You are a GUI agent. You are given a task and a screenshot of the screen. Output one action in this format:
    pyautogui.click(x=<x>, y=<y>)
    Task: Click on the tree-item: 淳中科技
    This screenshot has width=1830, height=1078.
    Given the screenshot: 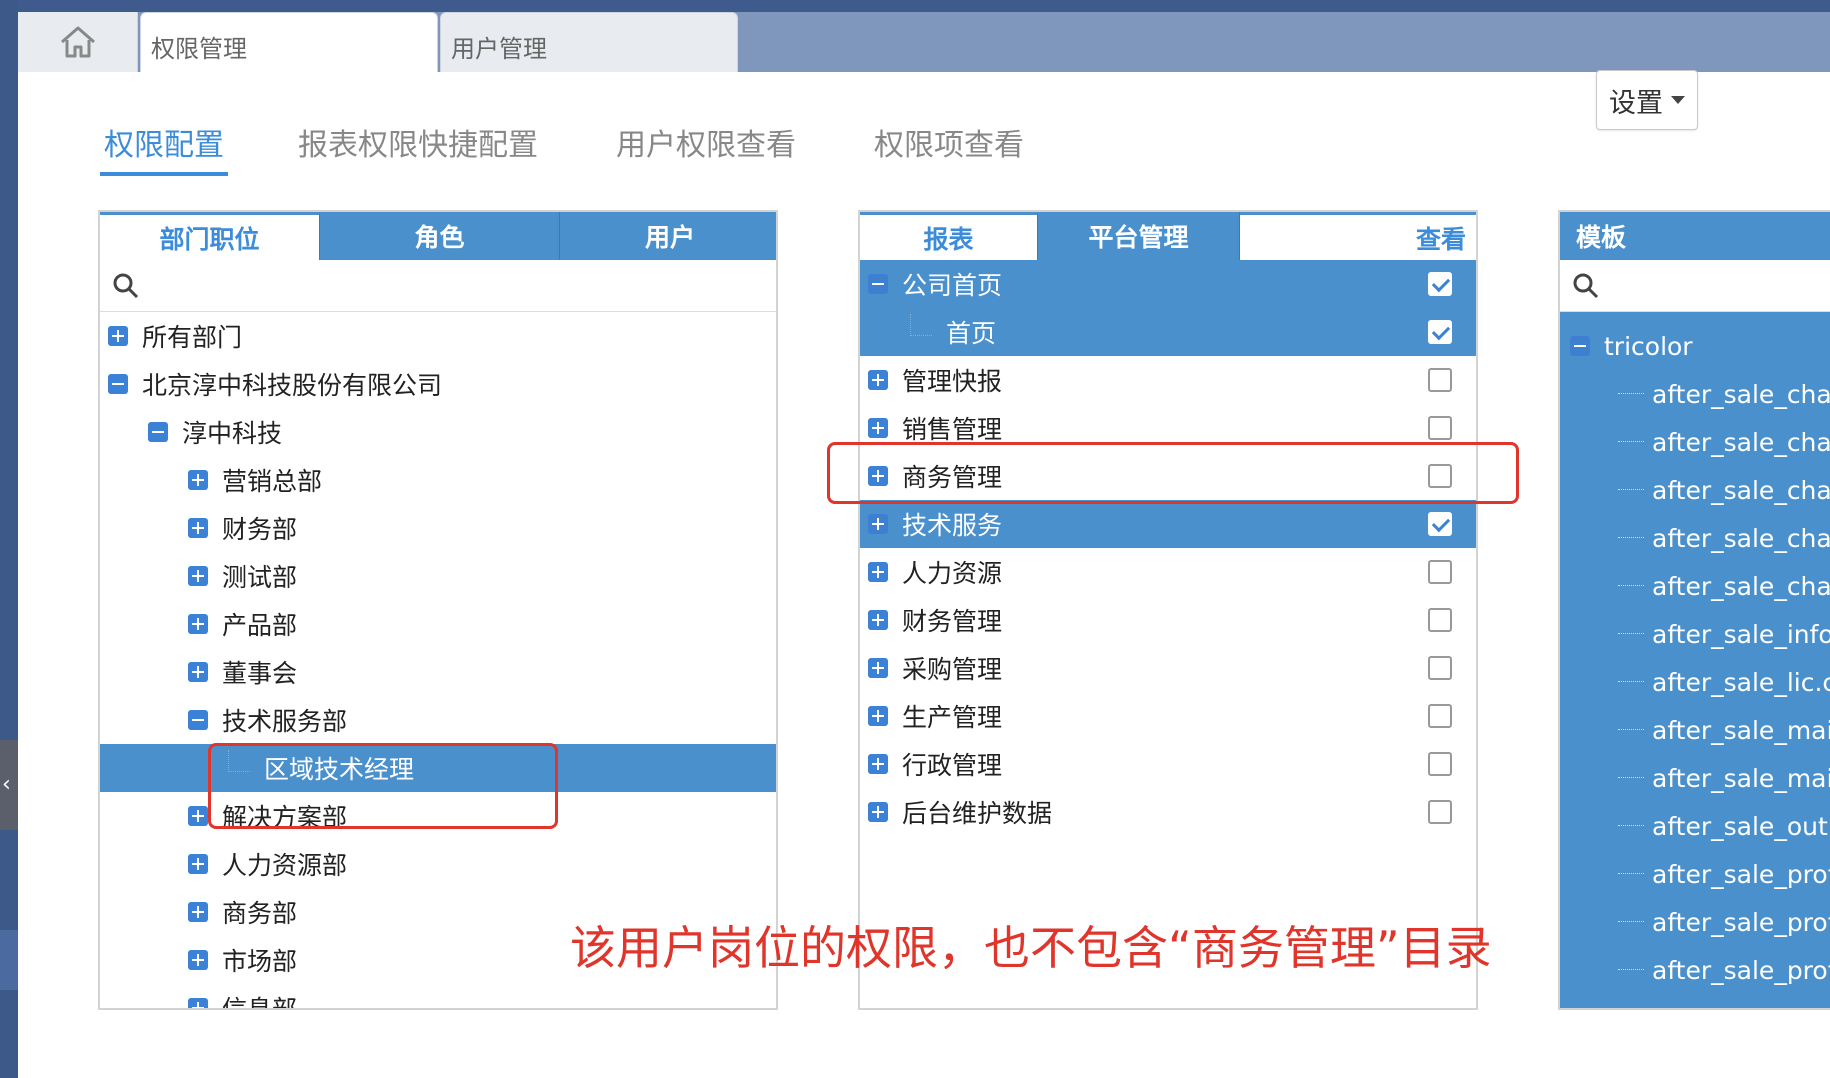 What is the action you would take?
    pyautogui.click(x=438, y=432)
    